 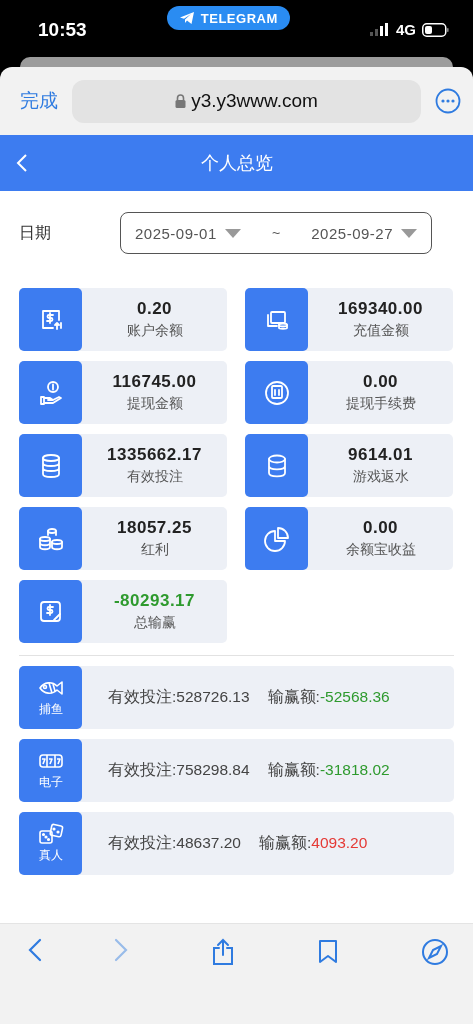 I want to click on stat-label: 账户余额, so click(x=154, y=331).